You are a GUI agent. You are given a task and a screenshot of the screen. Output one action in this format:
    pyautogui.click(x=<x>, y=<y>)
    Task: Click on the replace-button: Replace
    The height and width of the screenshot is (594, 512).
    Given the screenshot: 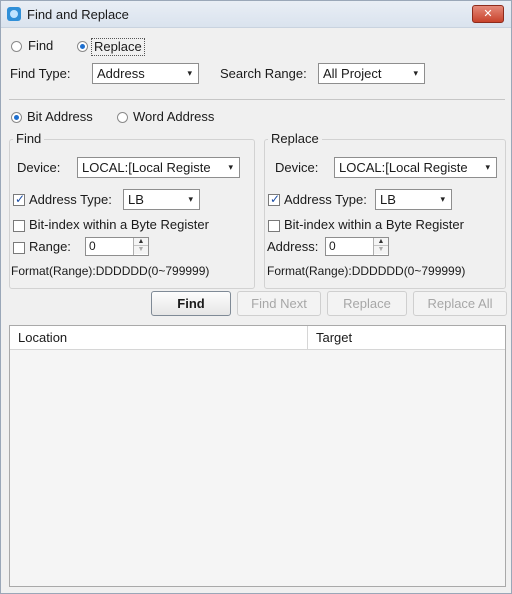 What is the action you would take?
    pyautogui.click(x=367, y=303)
    